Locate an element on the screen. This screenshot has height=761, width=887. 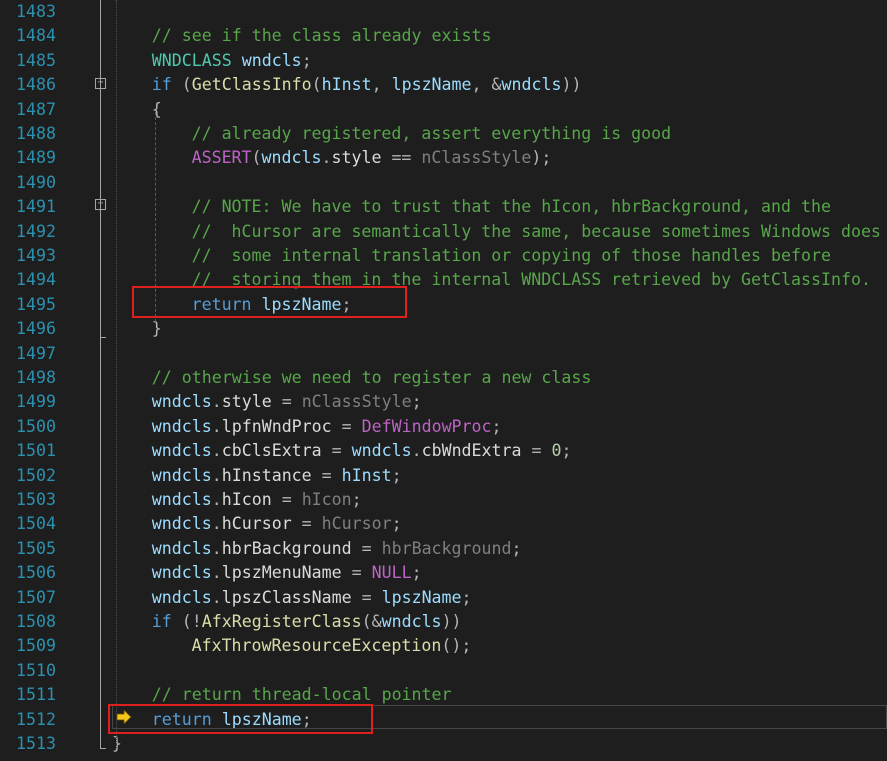
code-line-1489: 1489 ASSERT(wndcls.style == nClassStyle); is located at coordinates (443, 158).